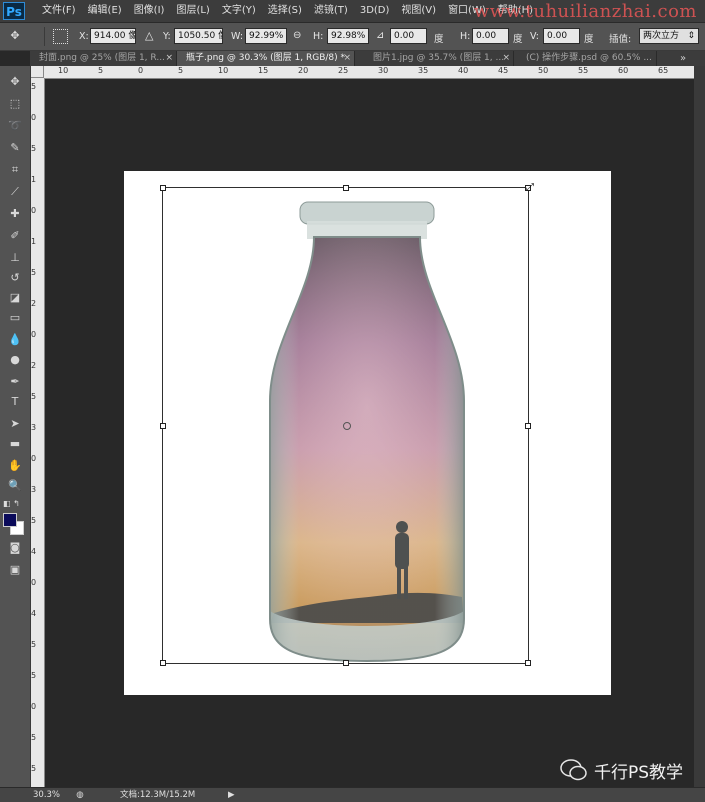 Image resolution: width=705 pixels, height=802 pixels. I want to click on zoom-tool-icon: 🔍, so click(15, 486).